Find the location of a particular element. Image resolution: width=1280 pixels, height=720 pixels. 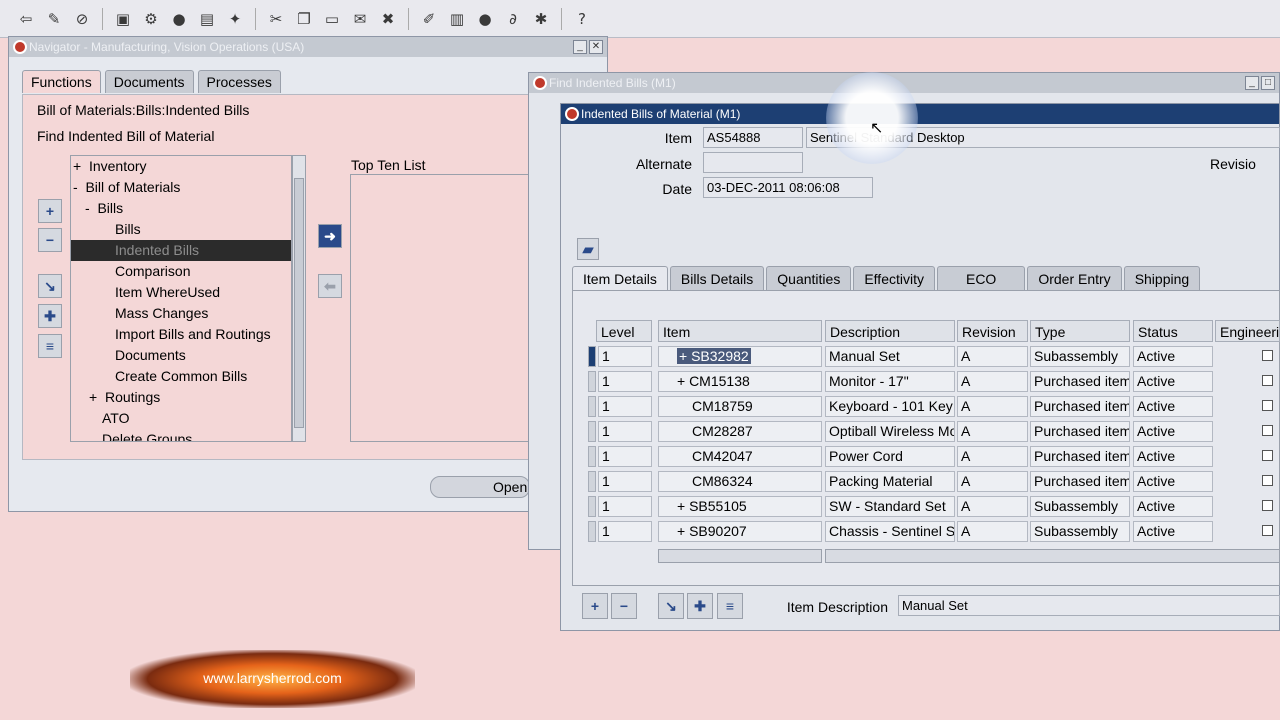

cell-item: CM18759 is located at coordinates (740, 406).